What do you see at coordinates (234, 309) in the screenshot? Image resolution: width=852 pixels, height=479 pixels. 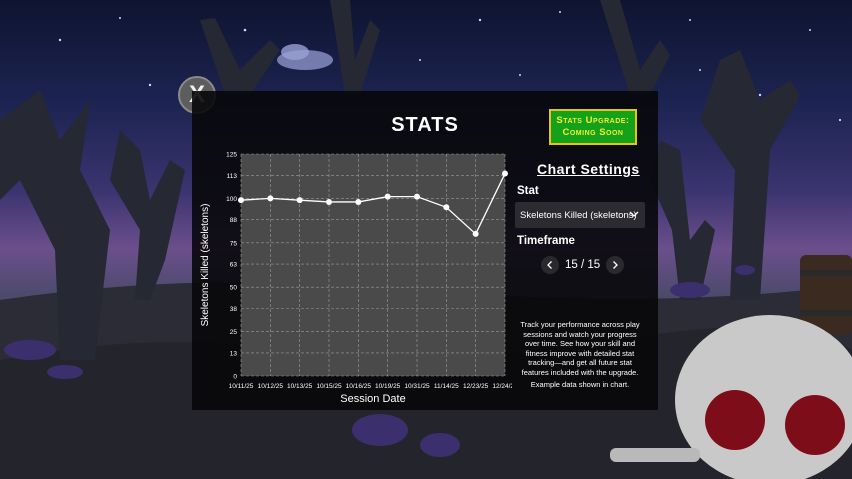 I see `y-tick-label: 38` at bounding box center [234, 309].